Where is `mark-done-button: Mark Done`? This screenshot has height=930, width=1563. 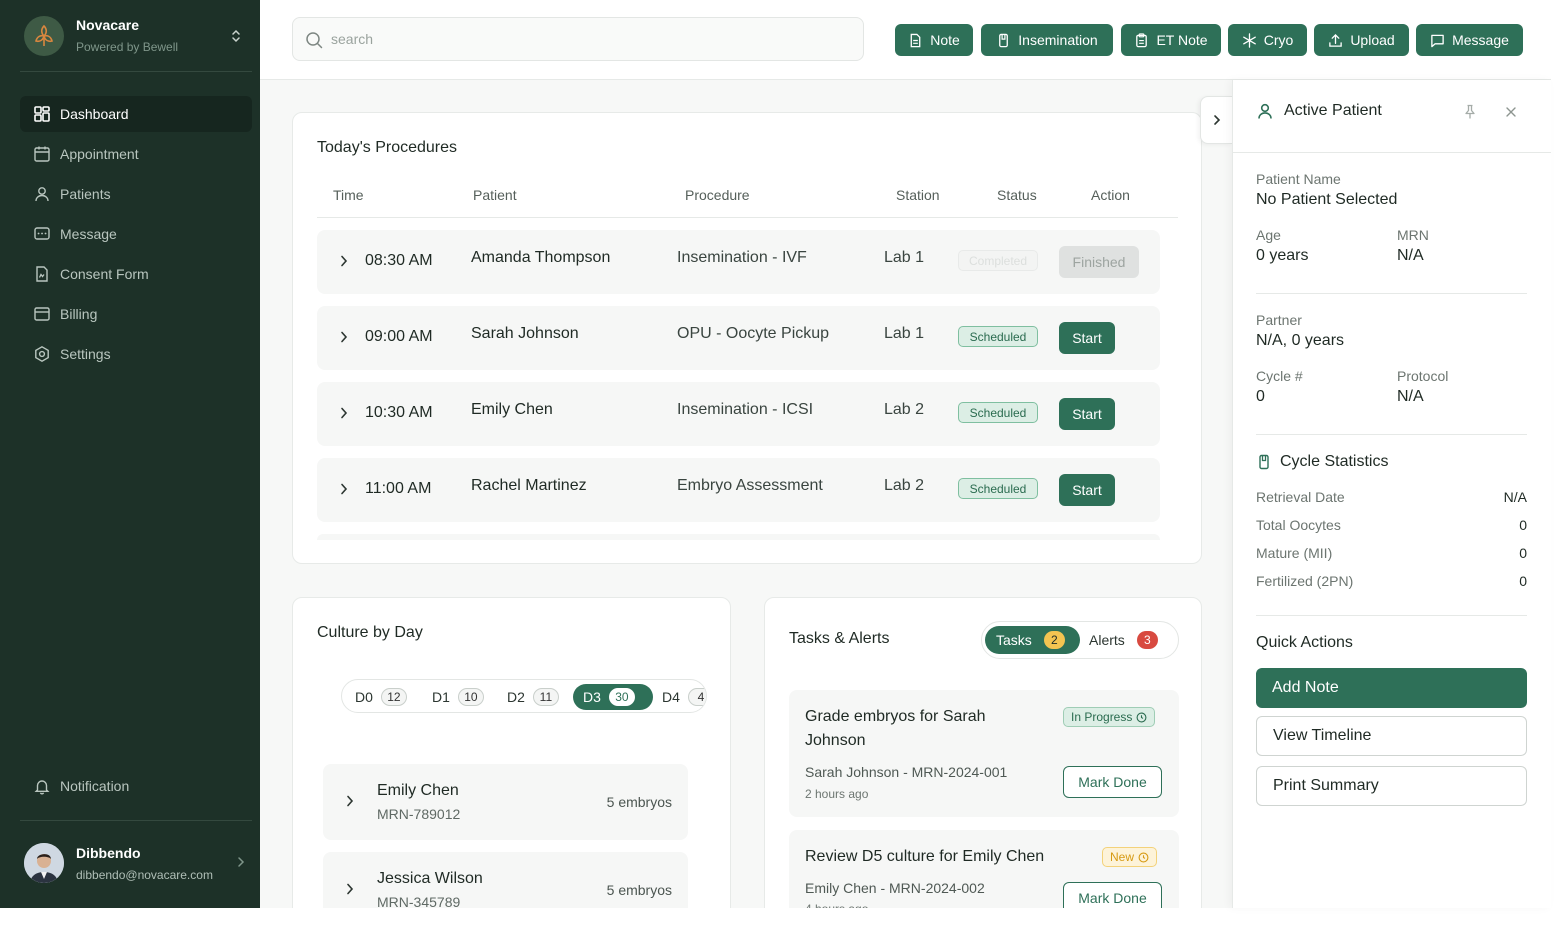
mark-done-button: Mark Done is located at coordinates (1112, 782).